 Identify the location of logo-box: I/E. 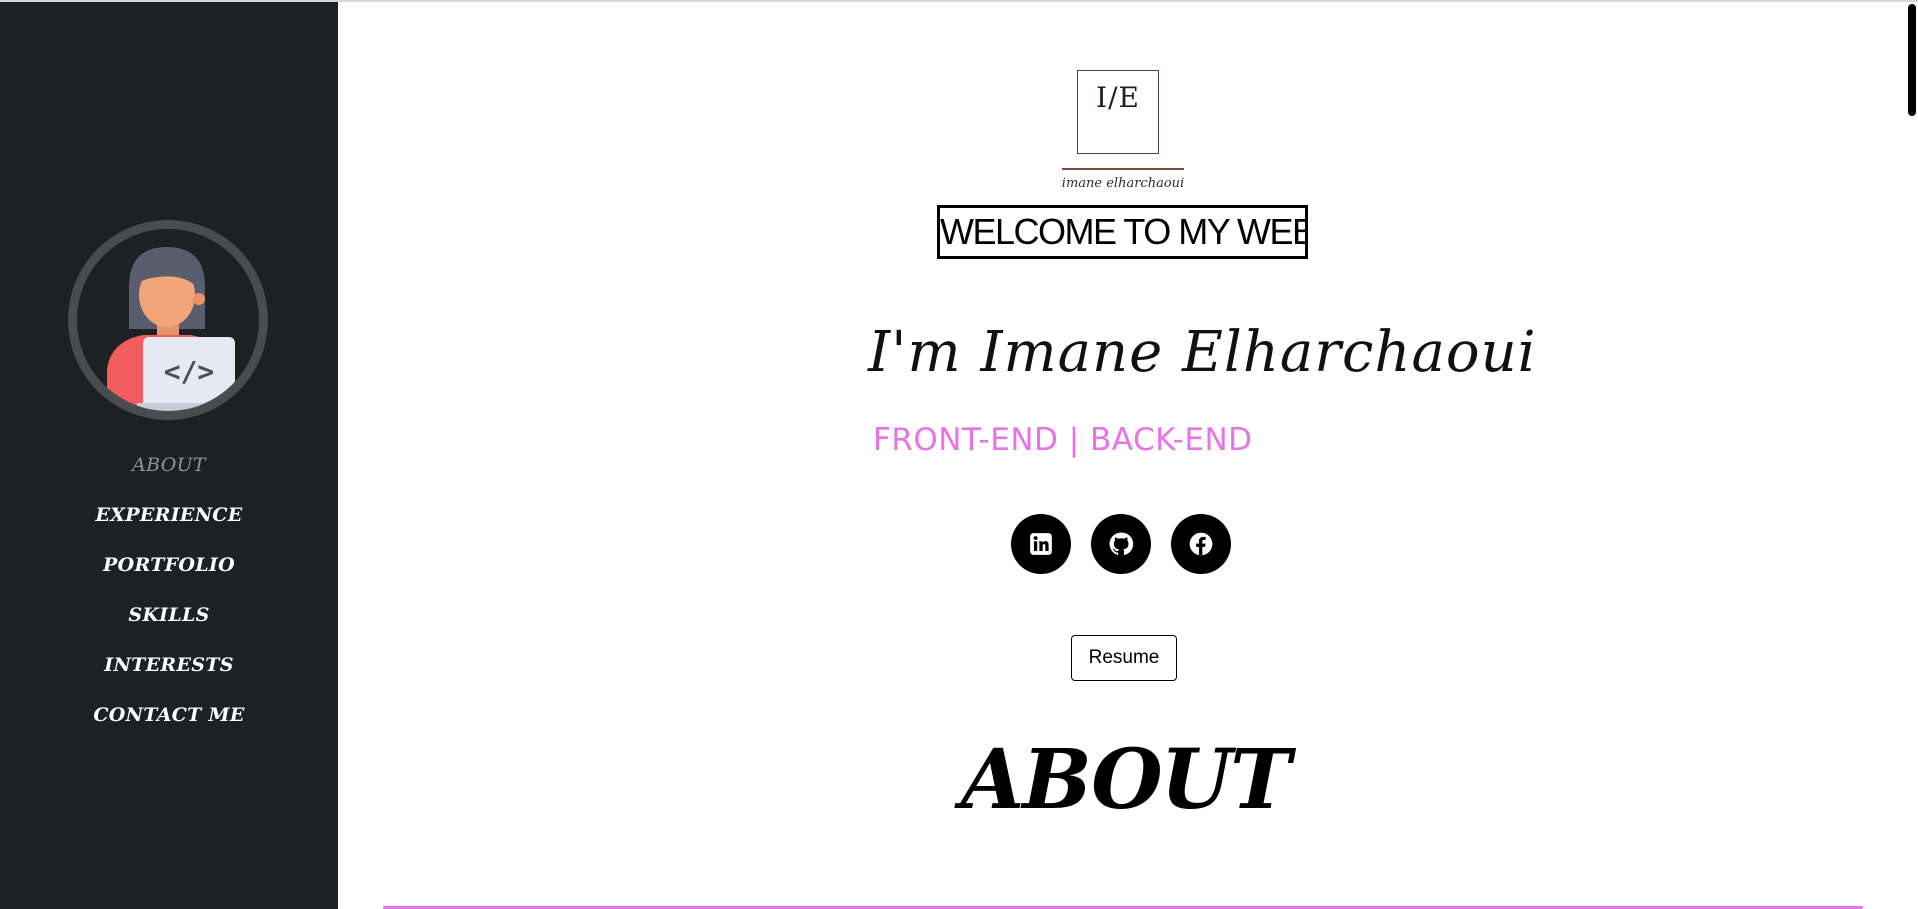
(1118, 112).